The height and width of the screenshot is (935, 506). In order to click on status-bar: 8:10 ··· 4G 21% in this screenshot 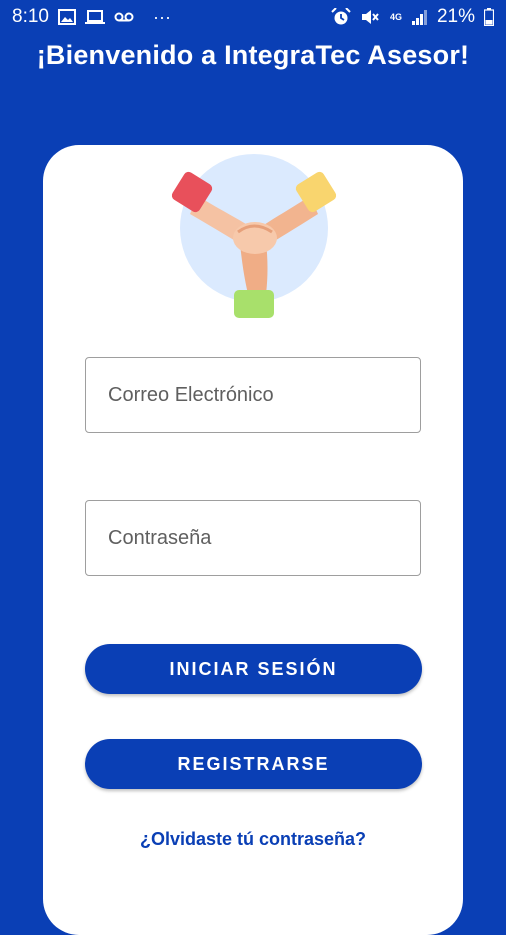, I will do `click(253, 17)`.